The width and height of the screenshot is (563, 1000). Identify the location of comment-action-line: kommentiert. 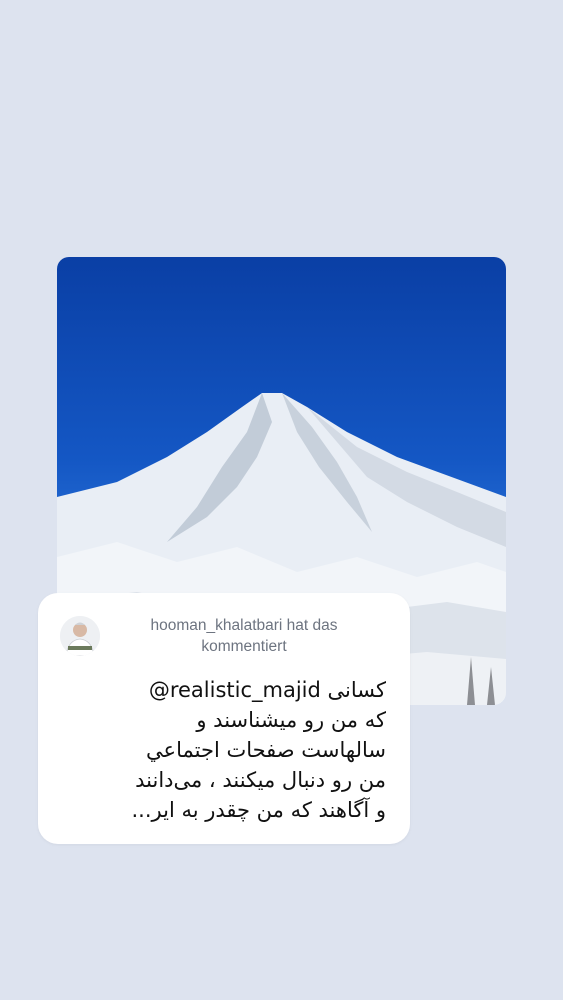
(244, 646).